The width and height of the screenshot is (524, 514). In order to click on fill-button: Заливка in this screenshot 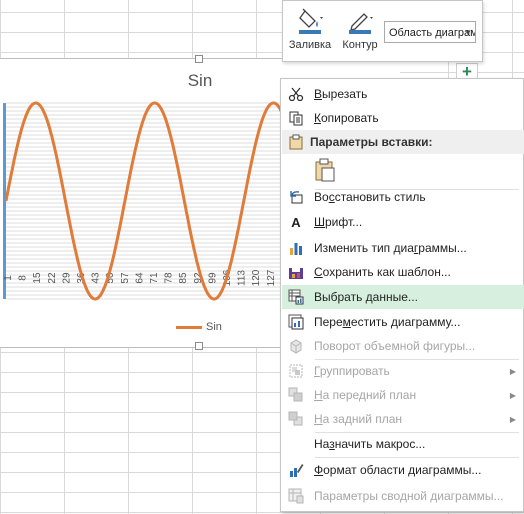, I will do `click(310, 31)`.